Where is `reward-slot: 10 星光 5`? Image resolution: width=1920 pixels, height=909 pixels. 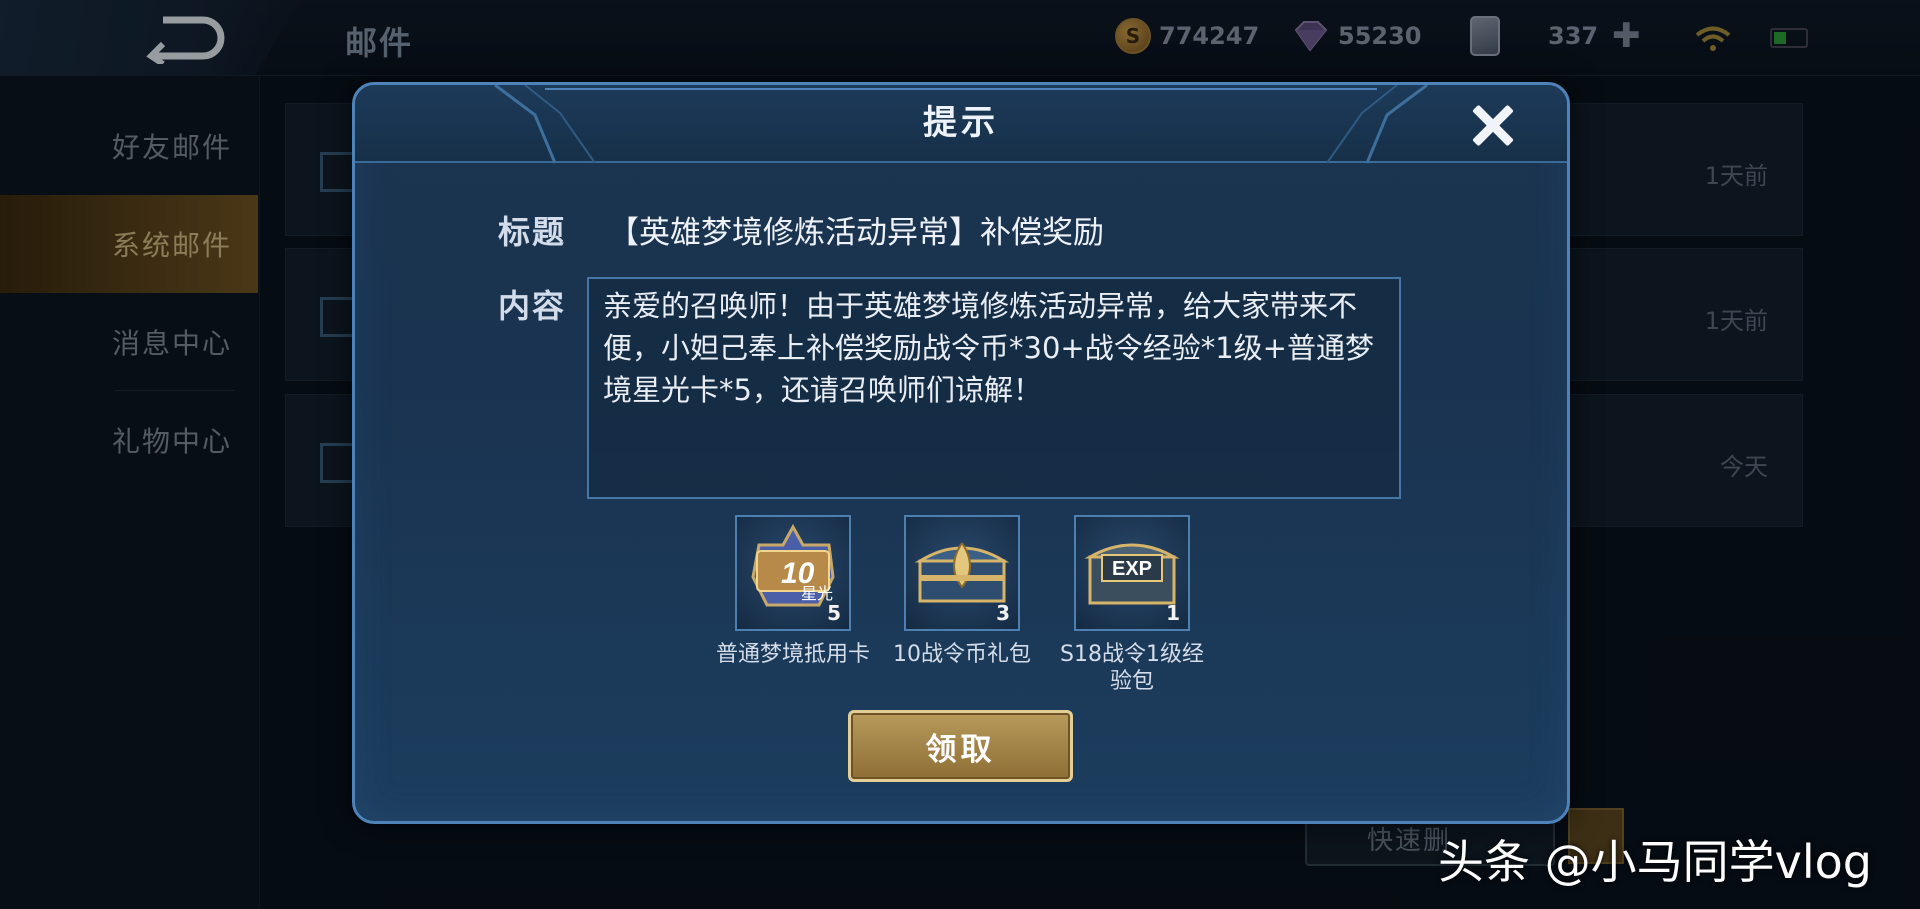
reward-slot: 10 星光 5 is located at coordinates (793, 573).